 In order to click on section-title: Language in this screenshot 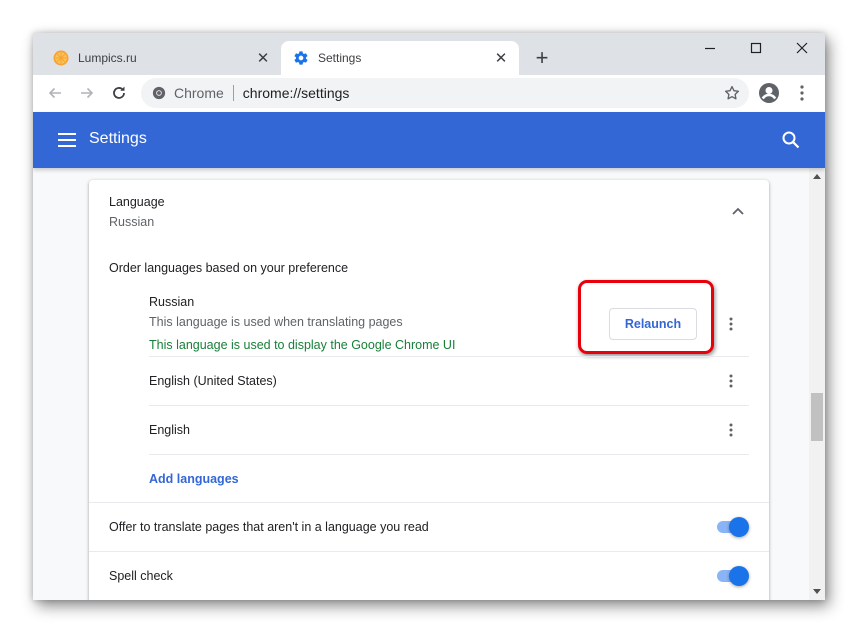, I will do `click(137, 202)`.